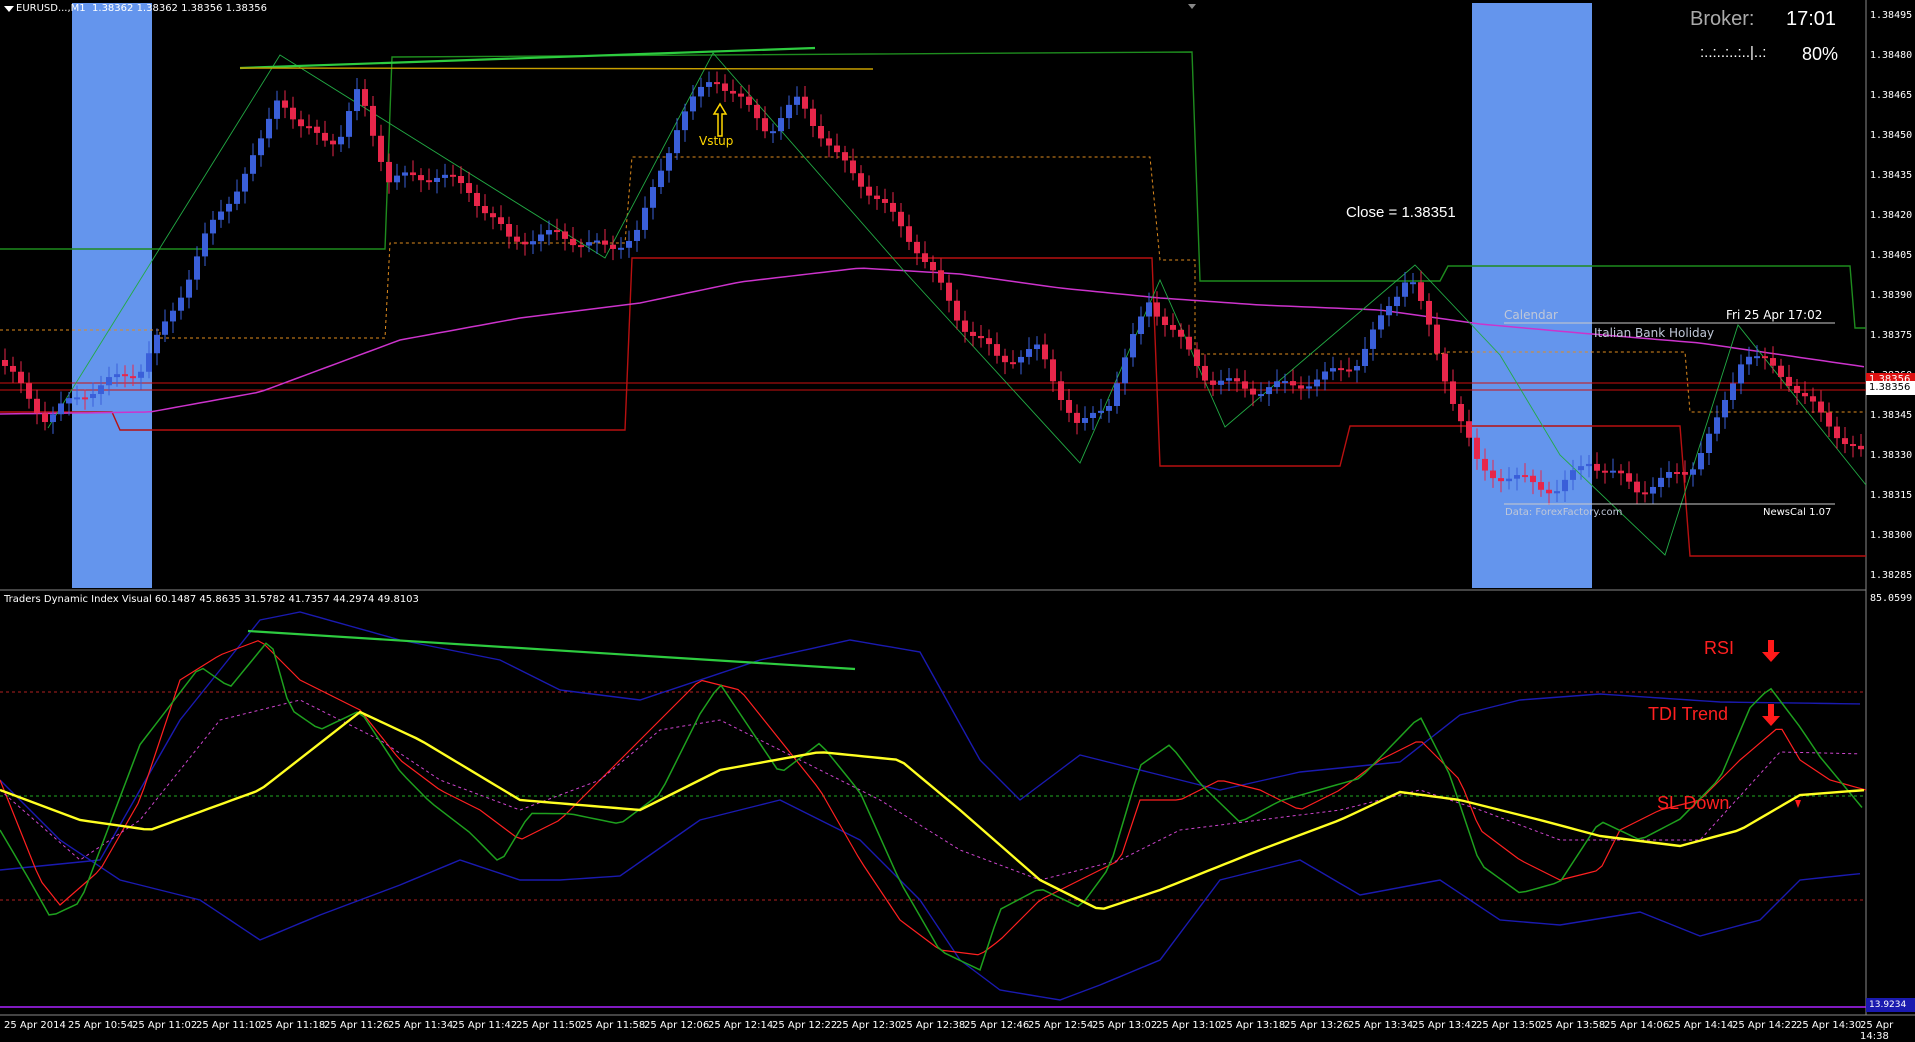 The width and height of the screenshot is (1915, 1042). What do you see at coordinates (677, 1025) in the screenshot?
I see `time-axis-tick: 25 Apr 12:06` at bounding box center [677, 1025].